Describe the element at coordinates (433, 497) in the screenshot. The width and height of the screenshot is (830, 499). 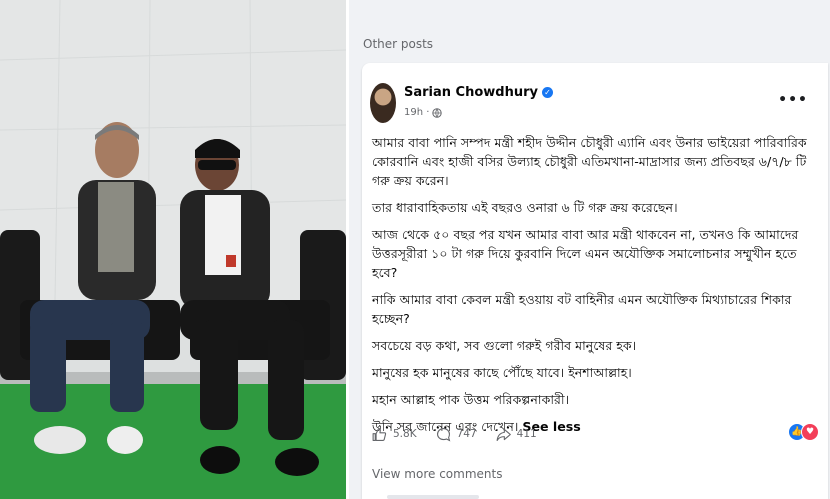
I see `comment-input-placeholder` at that location.